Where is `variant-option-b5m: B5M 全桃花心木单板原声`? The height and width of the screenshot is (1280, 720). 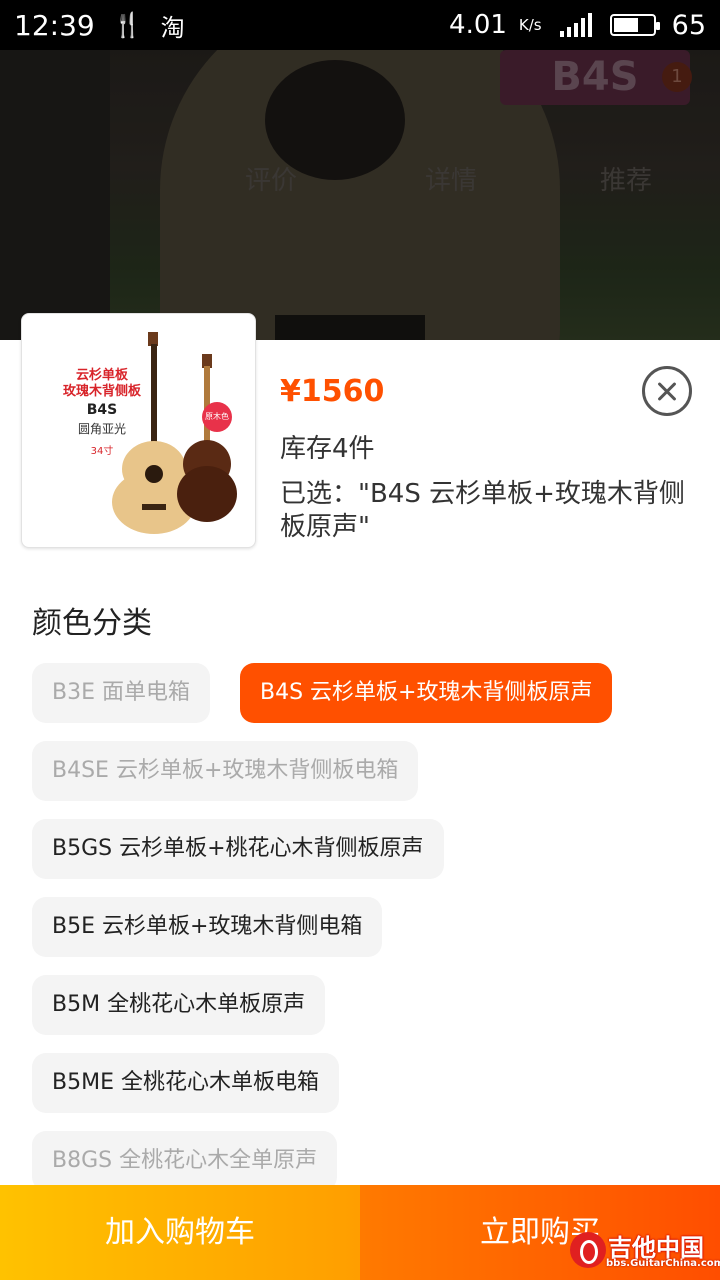
variant-option-b5m: B5M 全桃花心木单板原声 is located at coordinates (179, 1005).